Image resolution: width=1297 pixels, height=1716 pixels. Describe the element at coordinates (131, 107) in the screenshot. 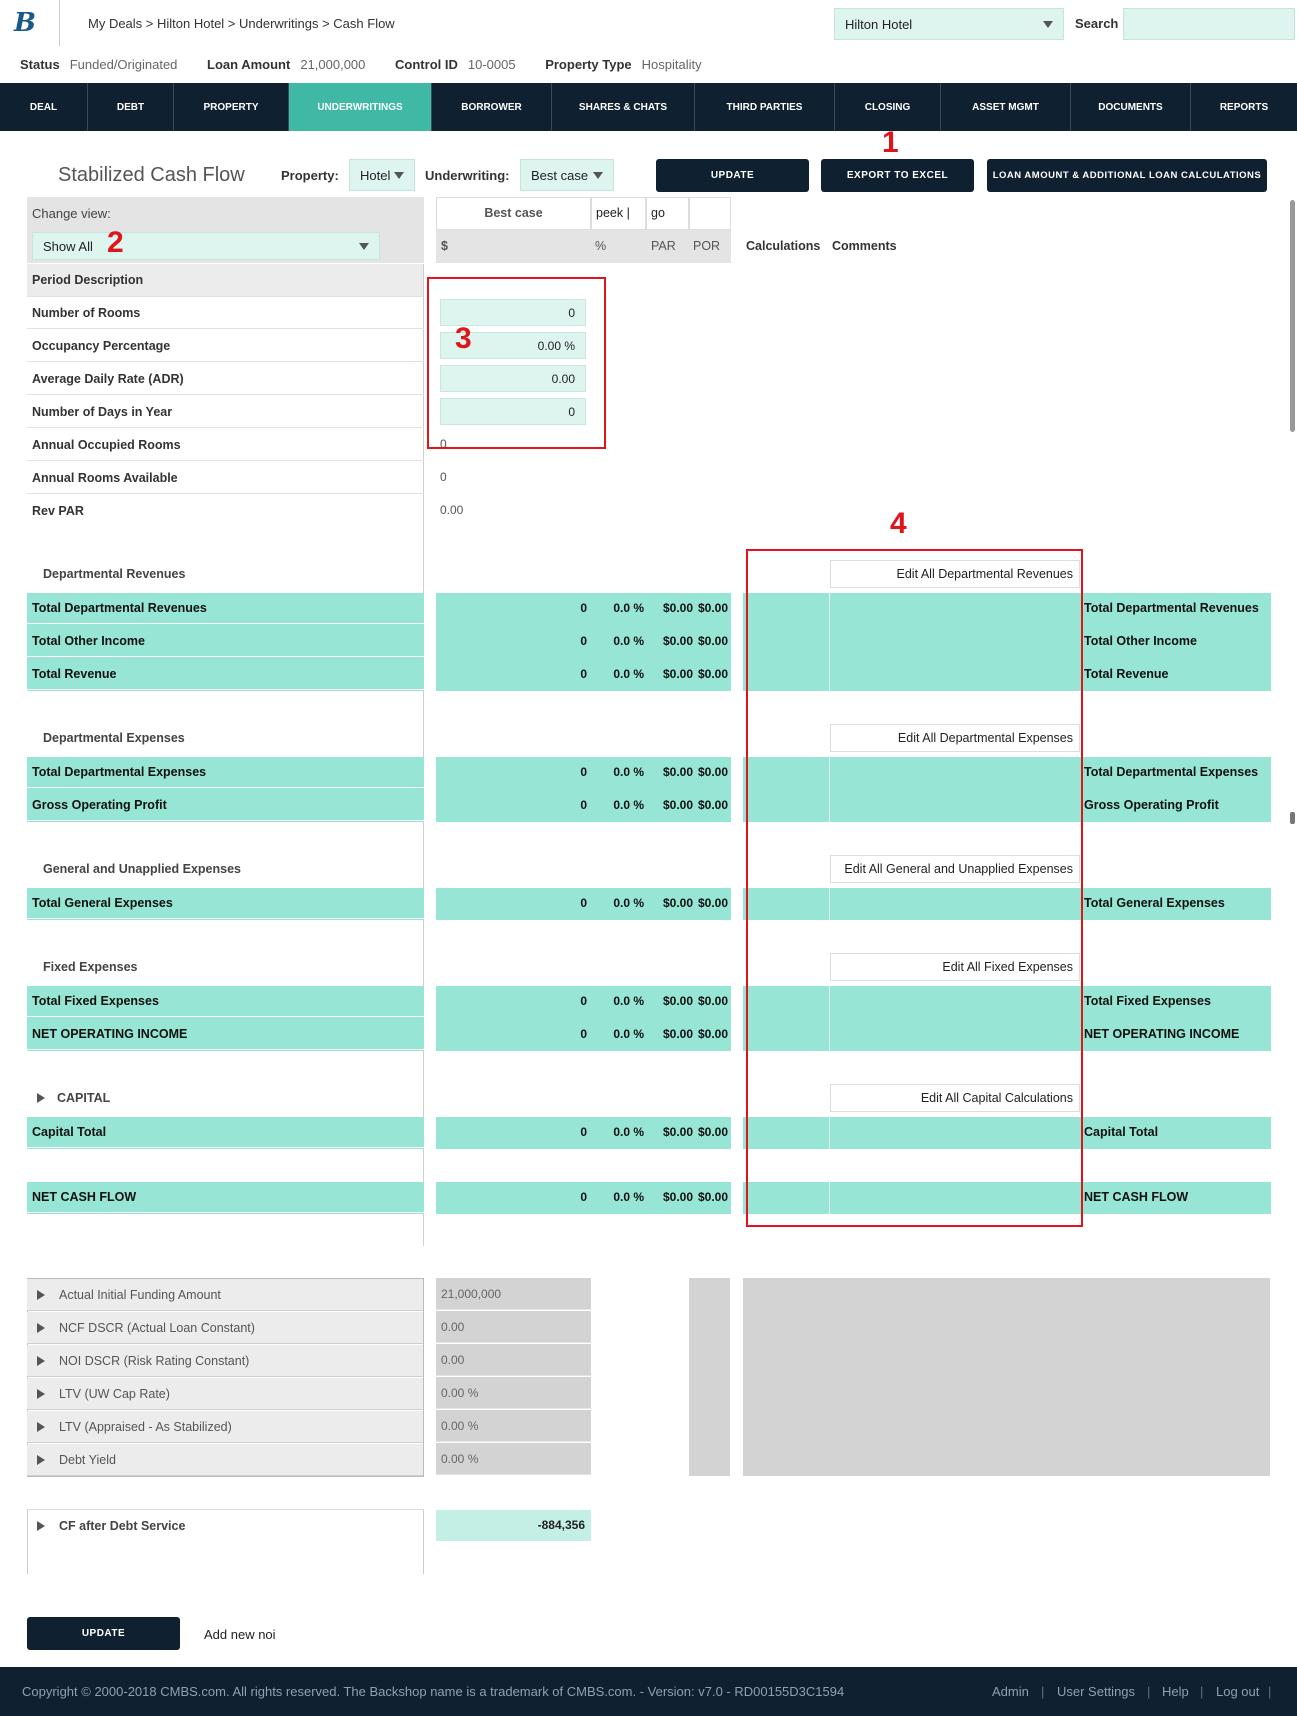

I see `tab-debt: DEBT` at that location.